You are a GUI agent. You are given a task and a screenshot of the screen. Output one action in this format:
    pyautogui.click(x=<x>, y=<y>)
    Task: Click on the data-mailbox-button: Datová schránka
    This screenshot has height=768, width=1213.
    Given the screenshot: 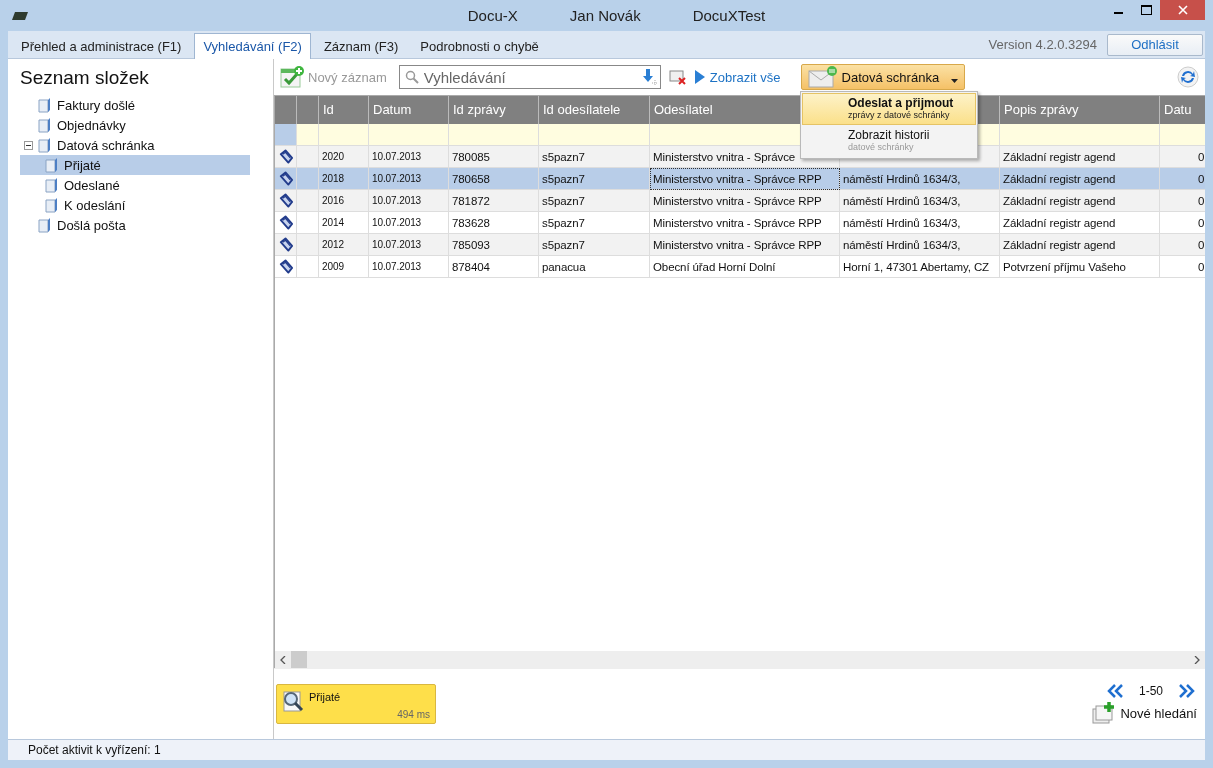 What is the action you would take?
    pyautogui.click(x=883, y=77)
    